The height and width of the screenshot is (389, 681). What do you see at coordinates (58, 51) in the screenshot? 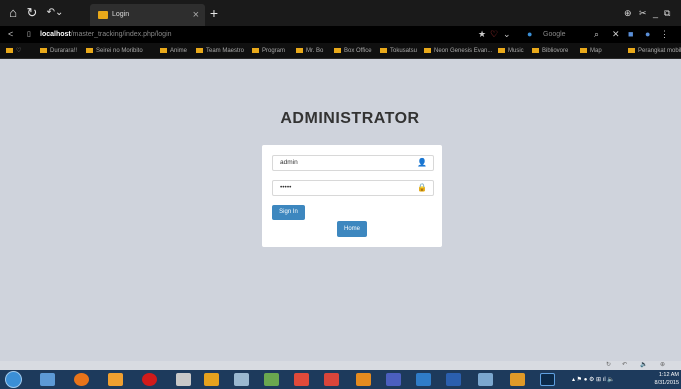
I see `bookmark-item: Durarara!!` at bounding box center [58, 51].